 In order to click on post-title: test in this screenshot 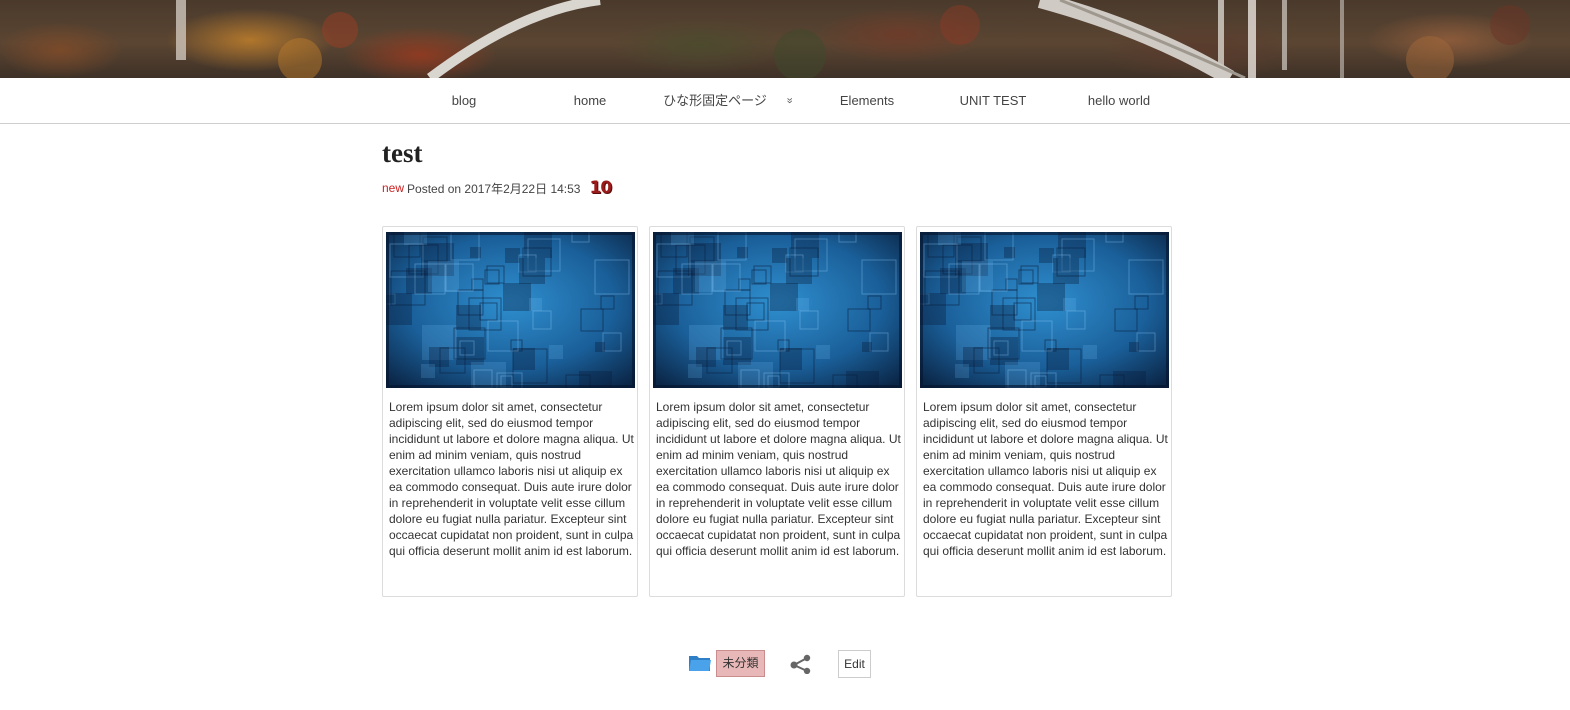, I will do `click(402, 153)`.